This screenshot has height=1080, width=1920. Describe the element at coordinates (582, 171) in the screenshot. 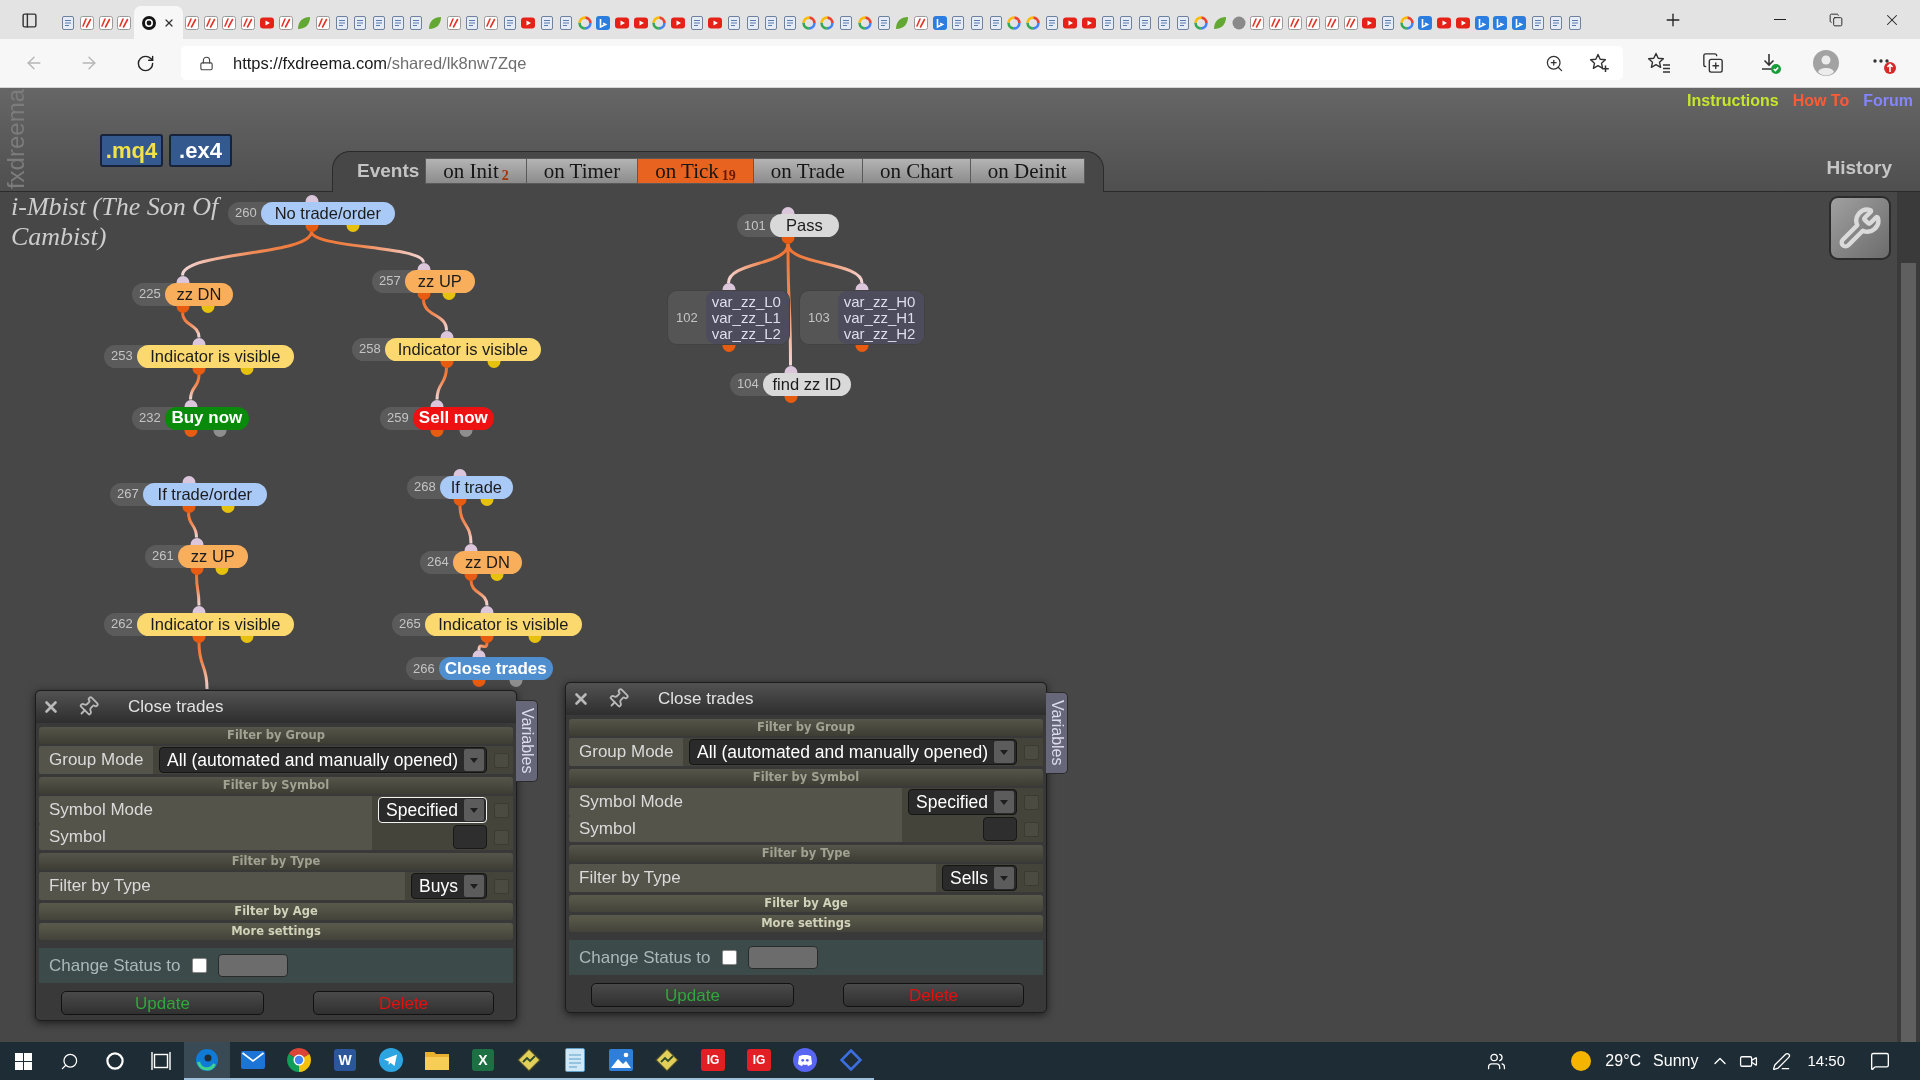

I see `event-tab: on Timer` at that location.